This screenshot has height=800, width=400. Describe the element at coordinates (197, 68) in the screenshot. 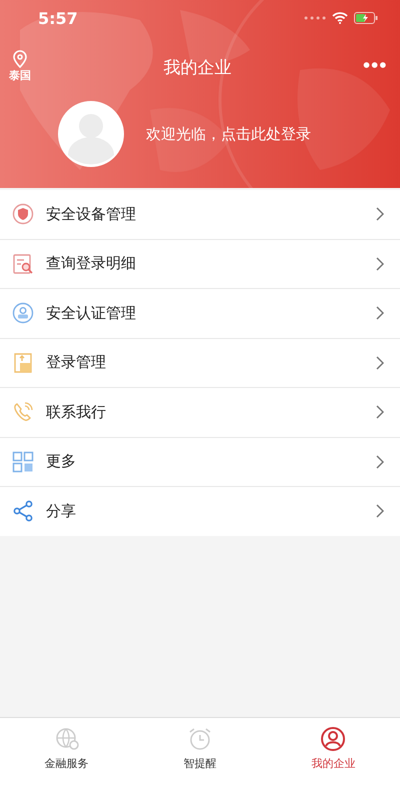

I see `page-title: 我的企业` at that location.